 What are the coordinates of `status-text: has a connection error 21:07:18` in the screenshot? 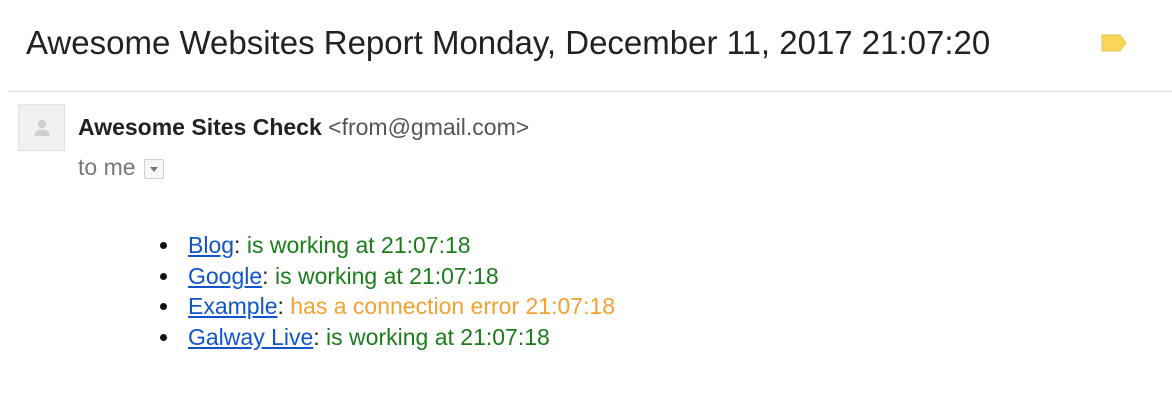 It's located at (449, 306).